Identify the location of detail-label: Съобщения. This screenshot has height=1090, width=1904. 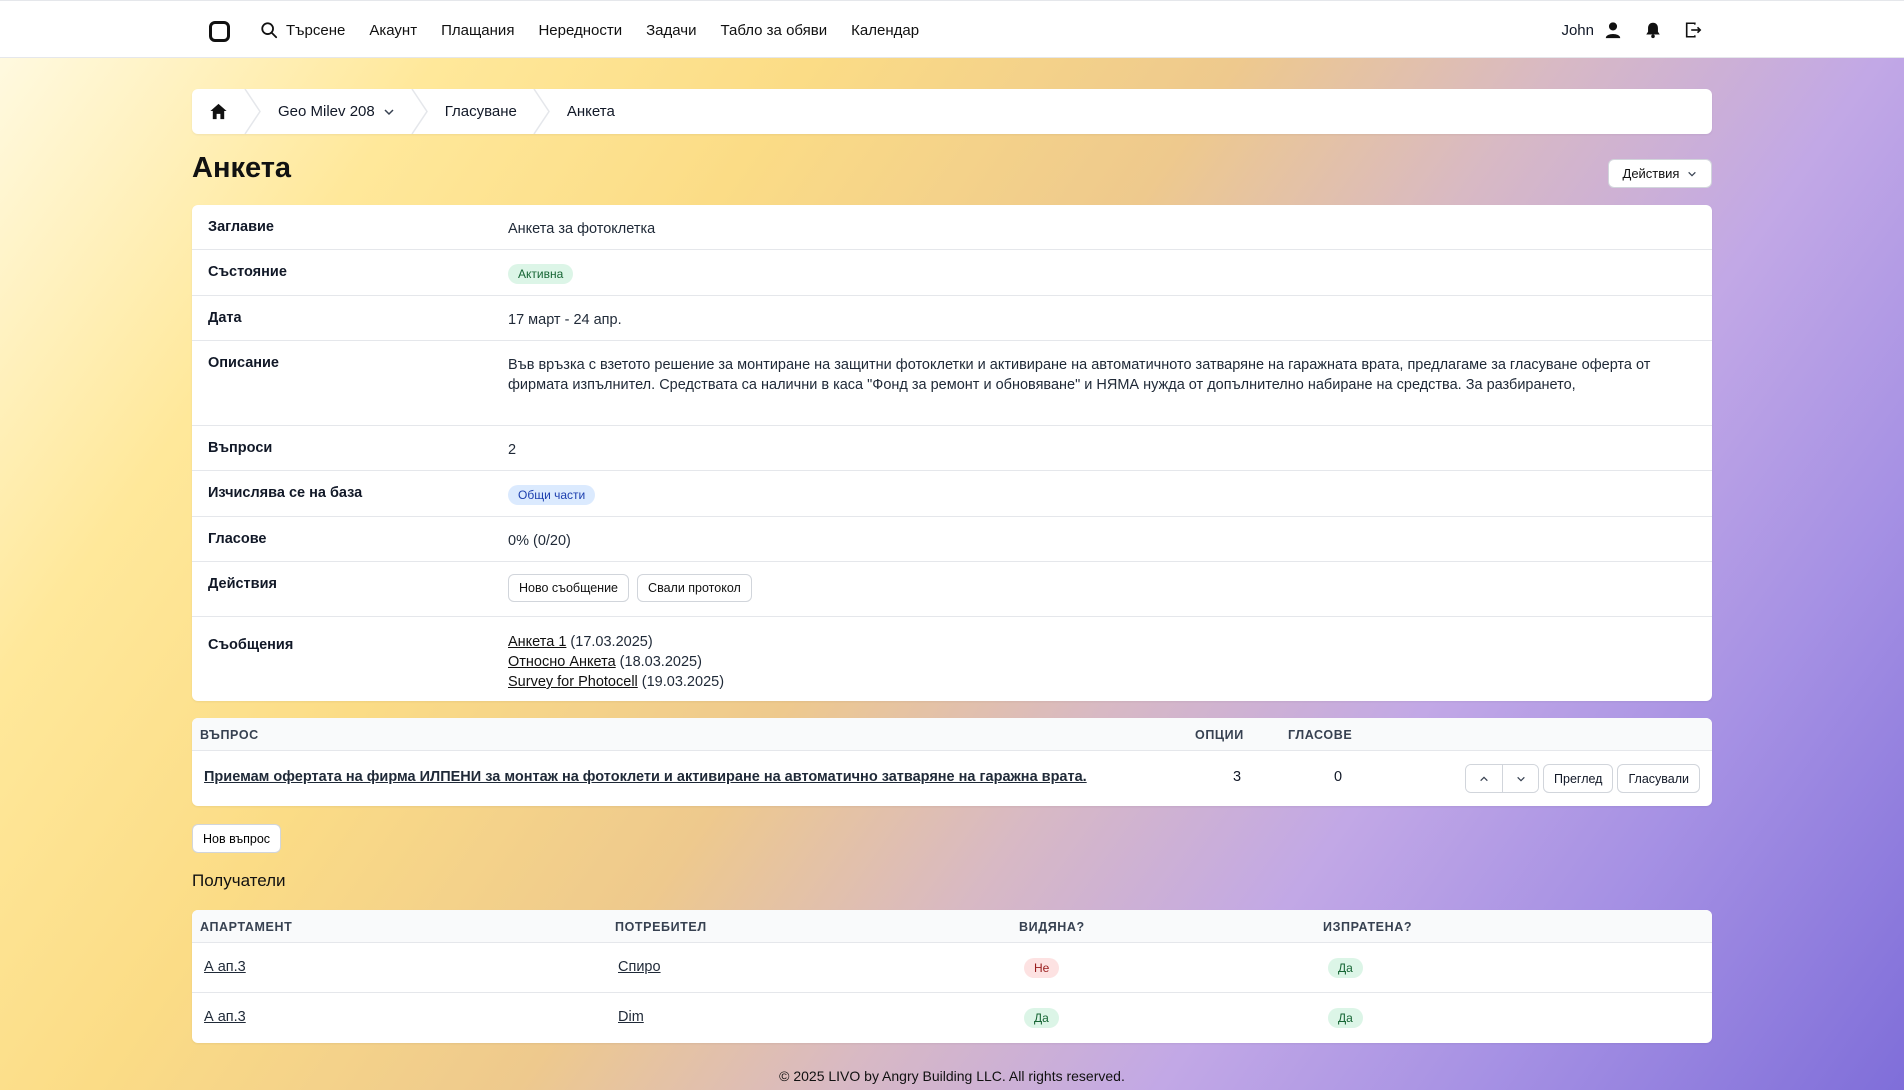
(251, 645).